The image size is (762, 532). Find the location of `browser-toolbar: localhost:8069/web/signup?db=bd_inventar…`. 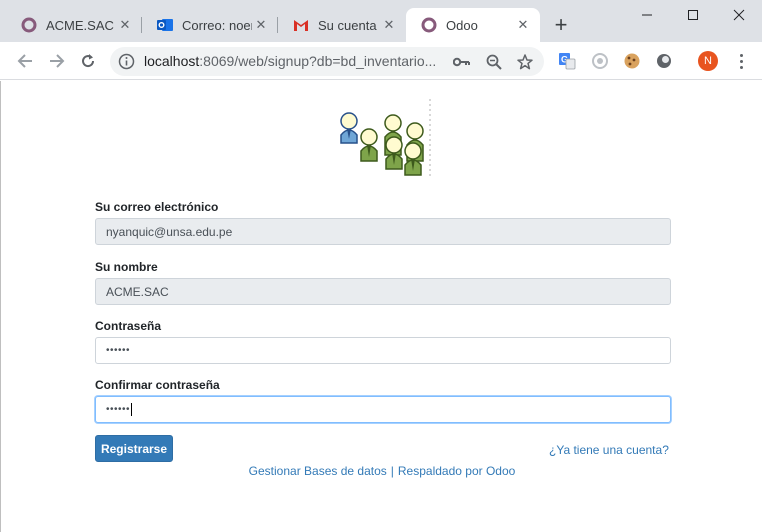

browser-toolbar: localhost:8069/web/signup?db=bd_inventar… is located at coordinates (381, 61).